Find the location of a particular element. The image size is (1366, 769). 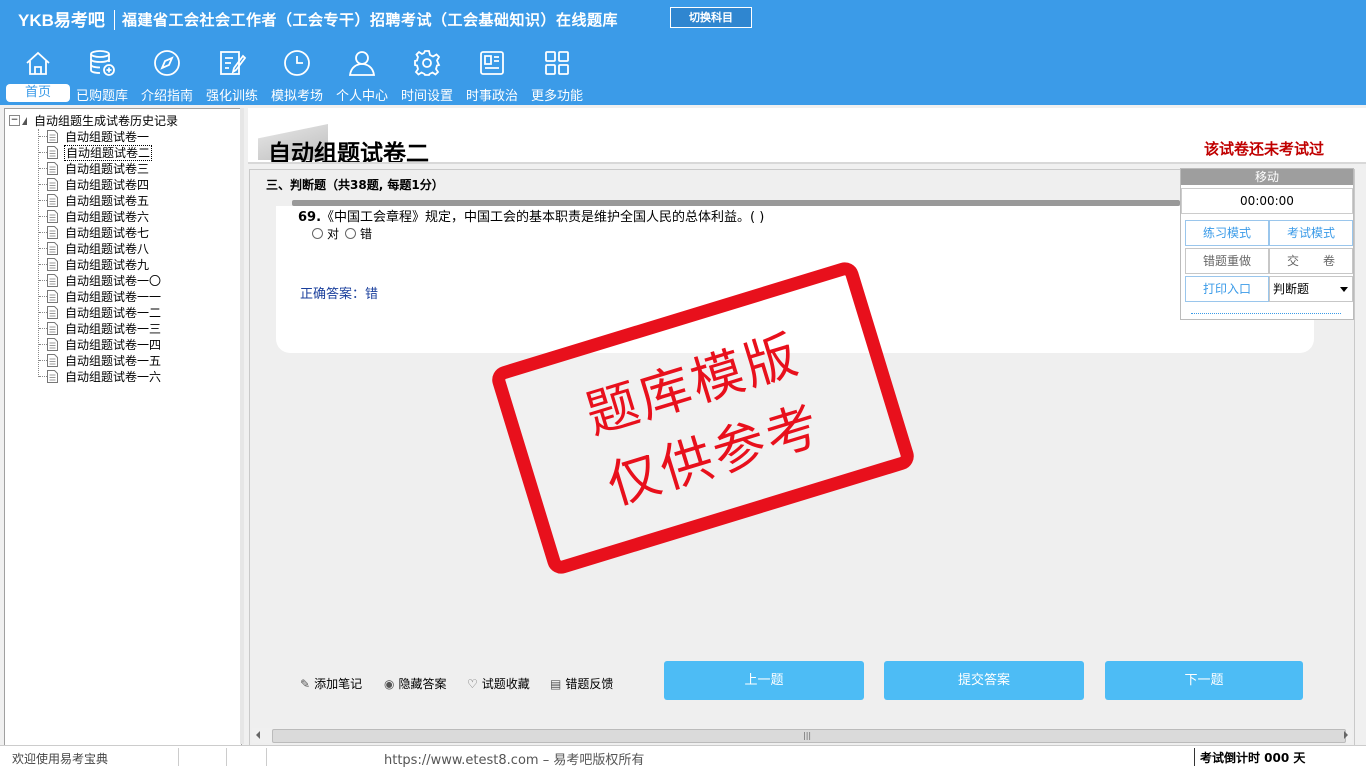

nav-time-settings: 时间设置 is located at coordinates (427, 76).